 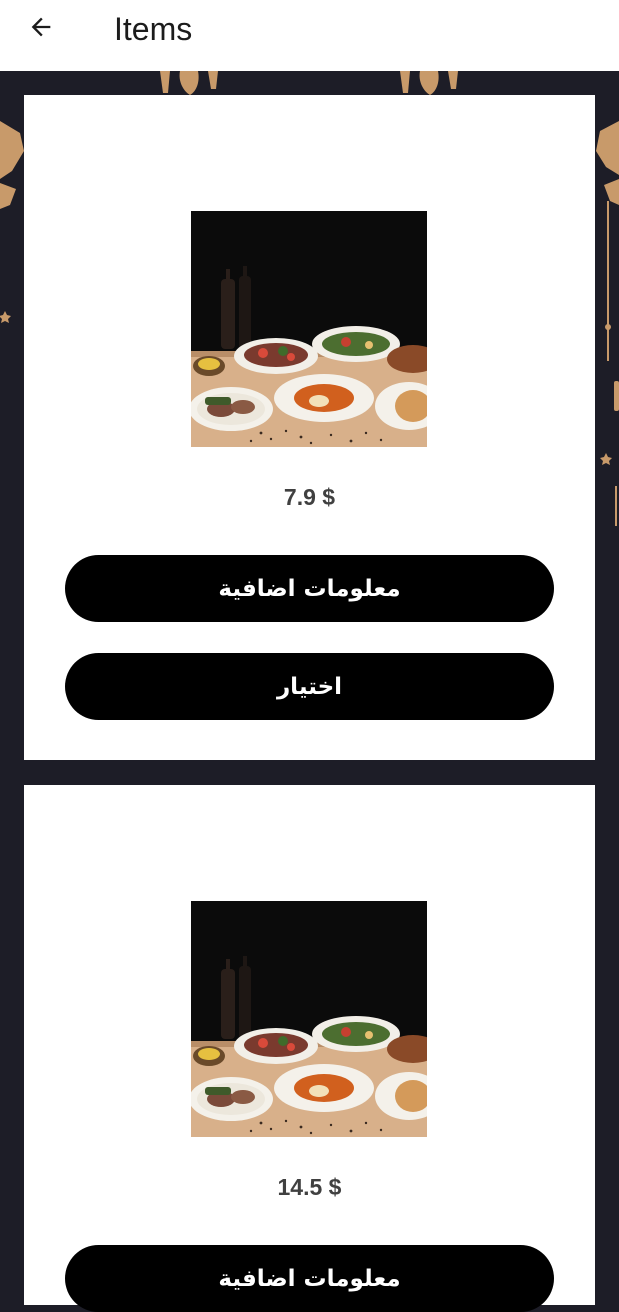 I want to click on back-button, so click(x=41, y=29).